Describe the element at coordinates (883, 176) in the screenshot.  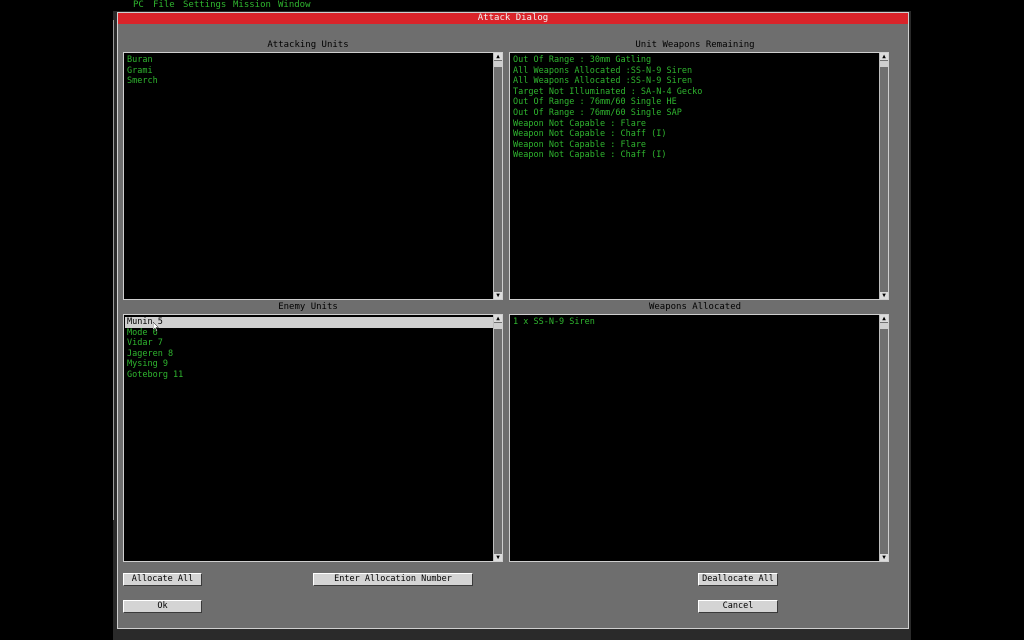
I see `unit-weapons-scrollbar: ▲ ▼` at that location.